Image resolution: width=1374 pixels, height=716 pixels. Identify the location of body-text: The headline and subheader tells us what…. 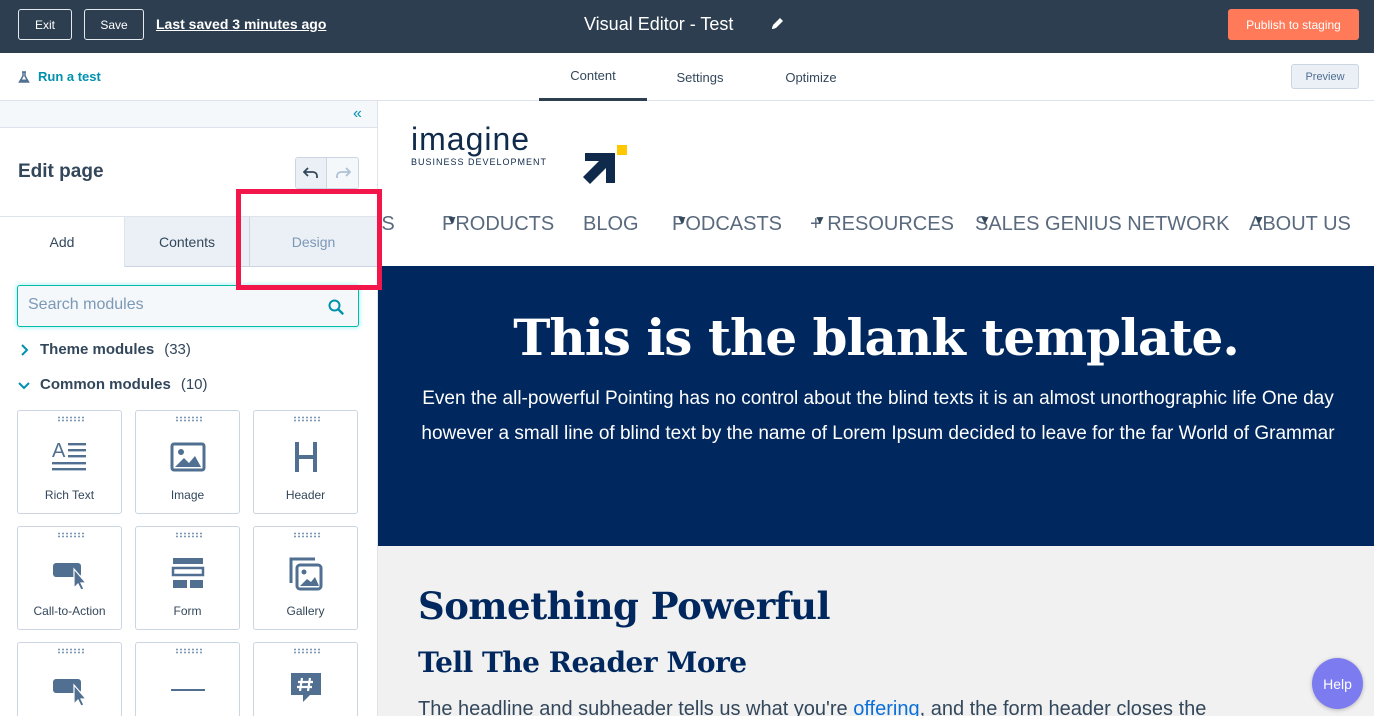
(636, 707).